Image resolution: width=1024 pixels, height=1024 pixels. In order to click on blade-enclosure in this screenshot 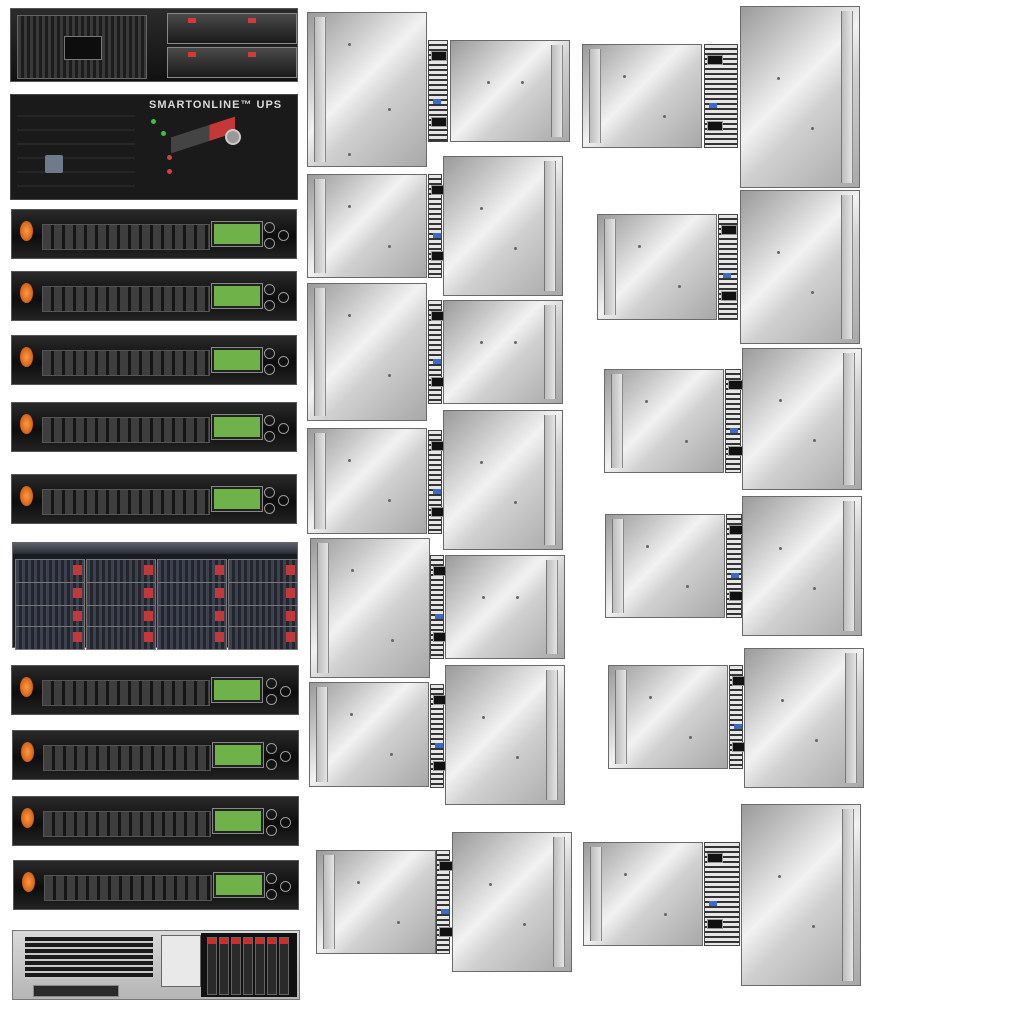, I will do `click(154, 45)`.